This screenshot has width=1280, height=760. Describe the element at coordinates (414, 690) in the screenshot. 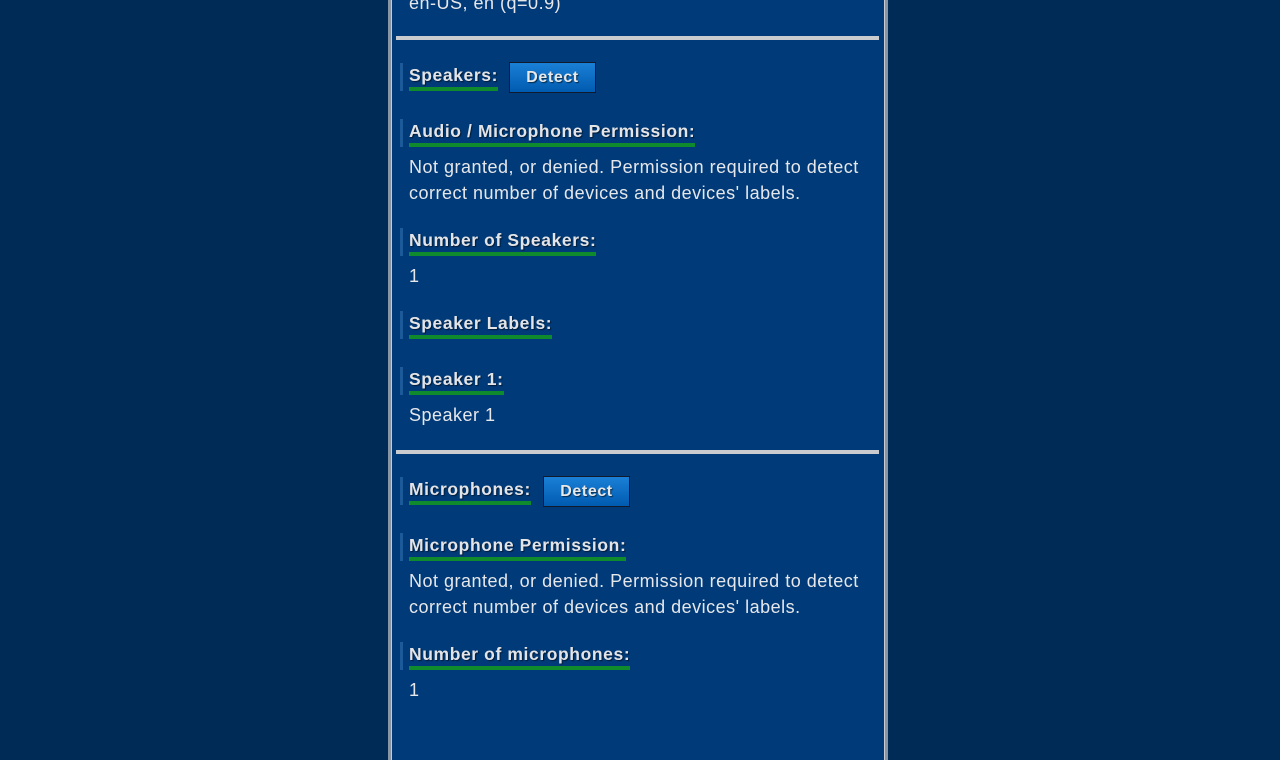

I see `microphone-count-value: 1` at that location.